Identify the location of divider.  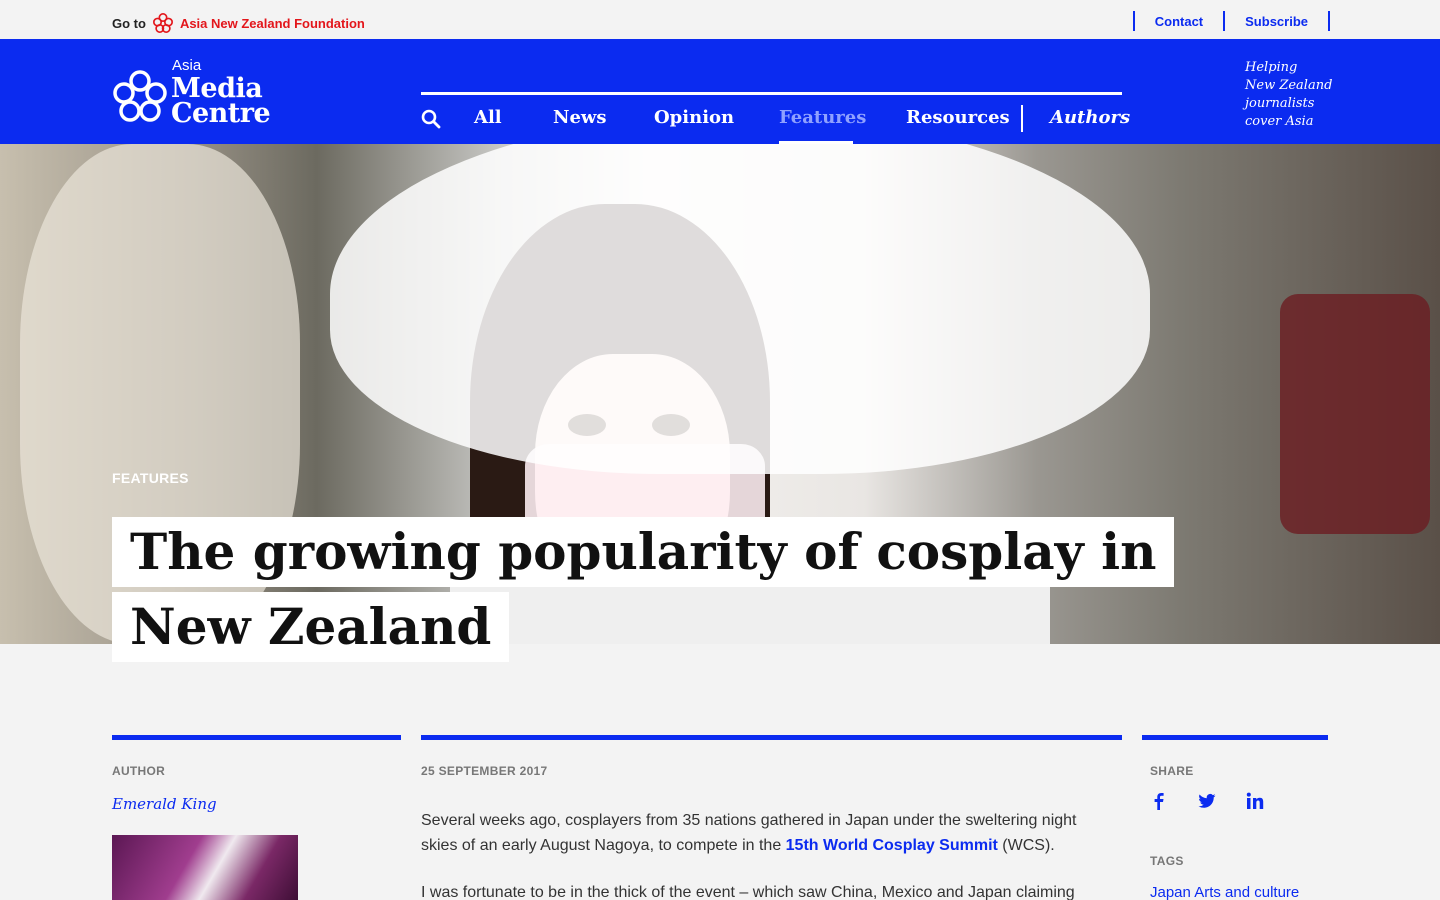
(1329, 21).